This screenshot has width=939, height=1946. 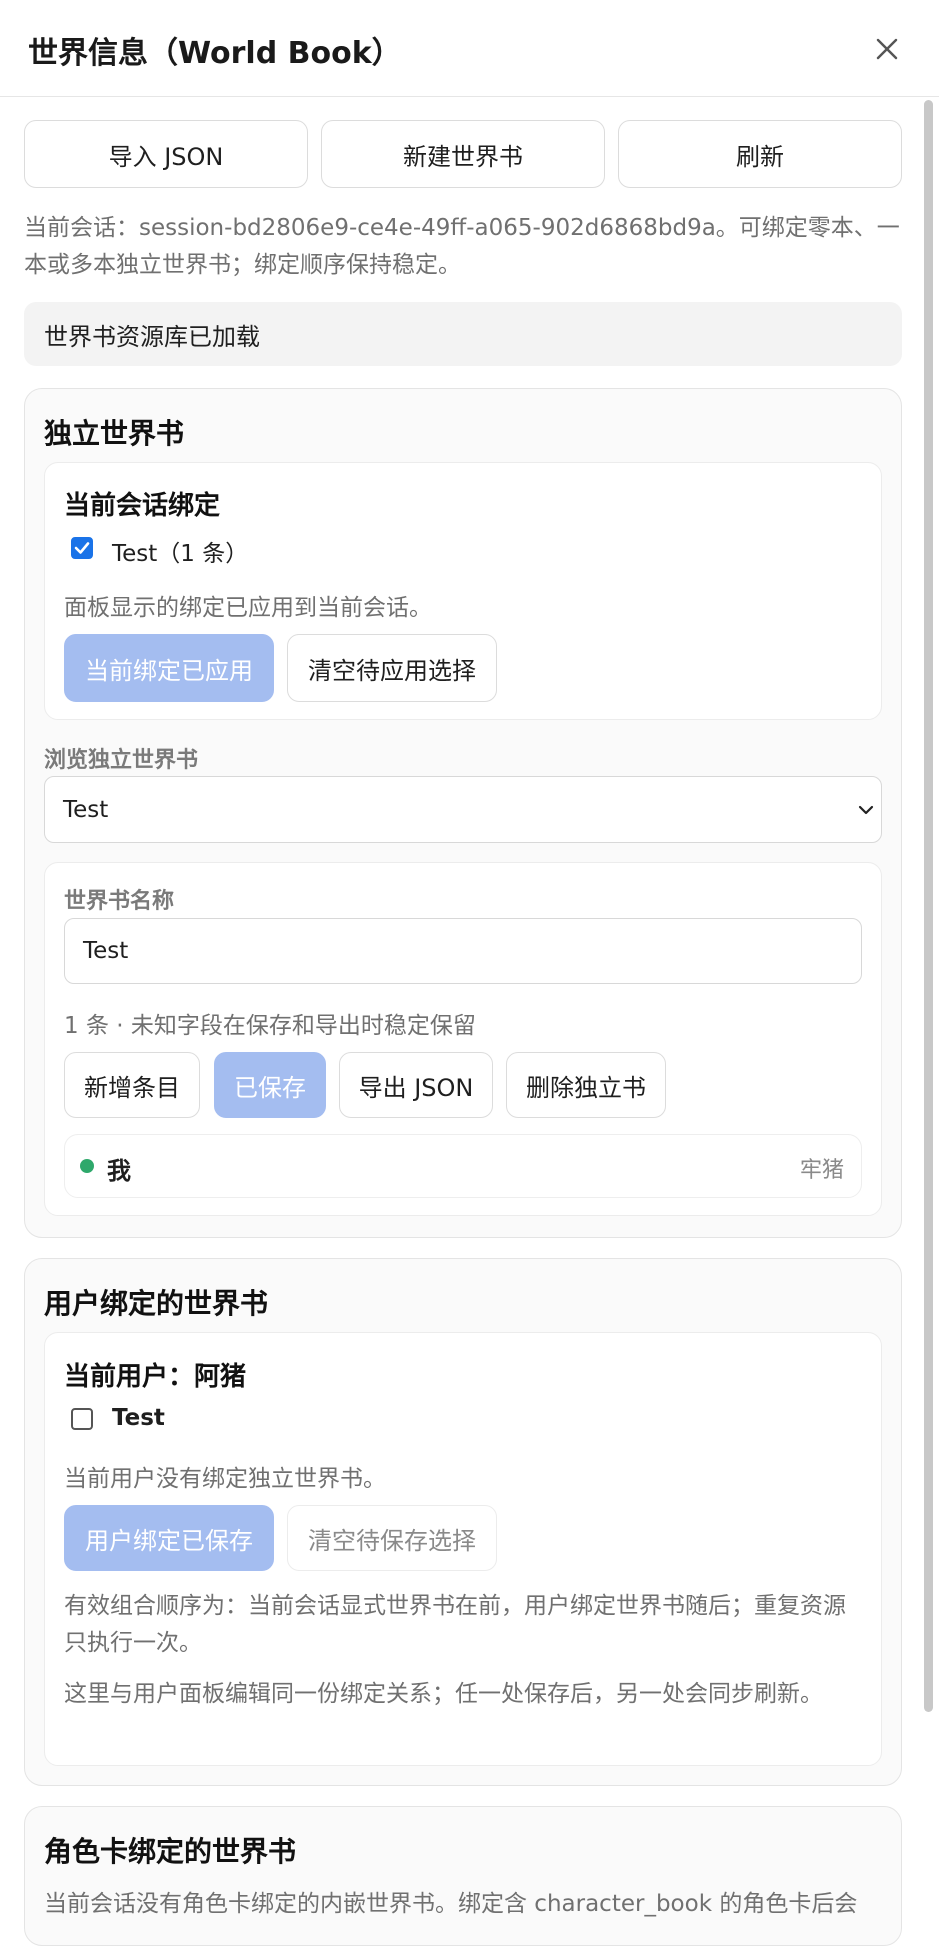 What do you see at coordinates (121, 760) in the screenshot?
I see `browse-label: 浏览独立世界书` at bounding box center [121, 760].